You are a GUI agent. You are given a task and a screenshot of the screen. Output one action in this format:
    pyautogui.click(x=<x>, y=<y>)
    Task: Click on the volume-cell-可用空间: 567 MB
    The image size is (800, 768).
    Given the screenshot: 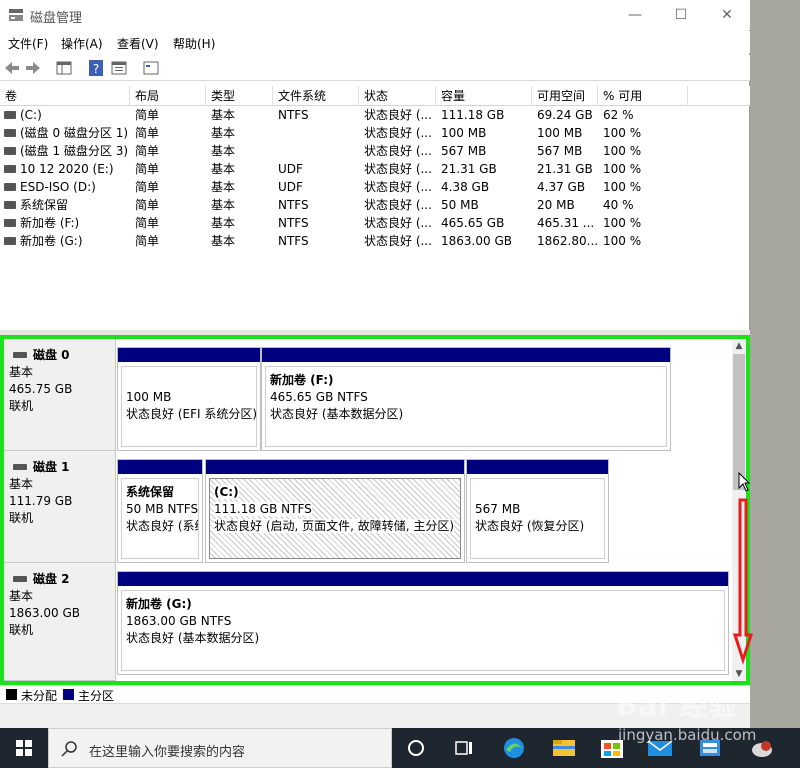 What is the action you would take?
    pyautogui.click(x=560, y=151)
    